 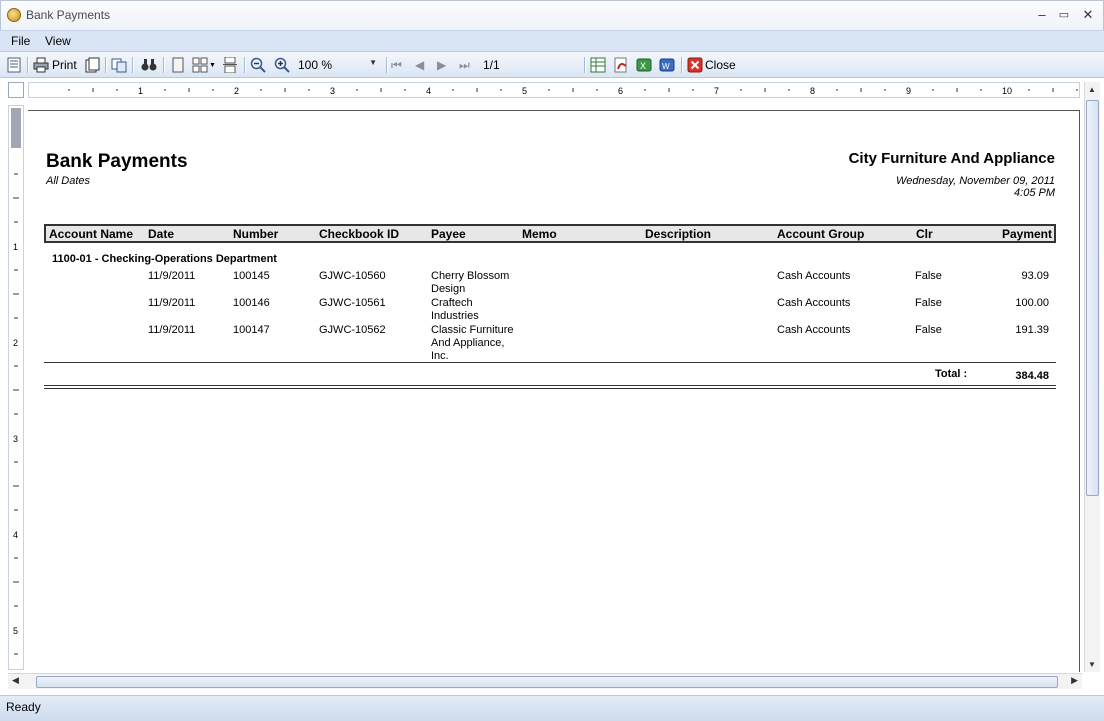 I want to click on find-button, so click(x=149, y=65).